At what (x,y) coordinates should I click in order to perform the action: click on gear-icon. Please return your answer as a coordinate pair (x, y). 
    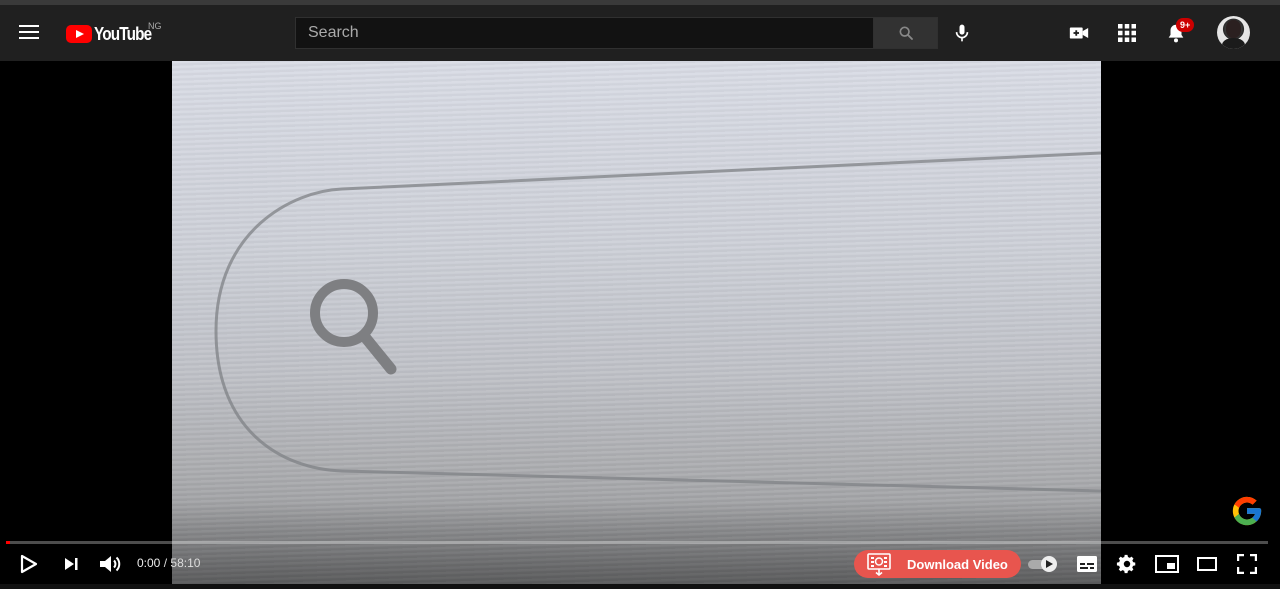
    Looking at the image, I should click on (1126, 564).